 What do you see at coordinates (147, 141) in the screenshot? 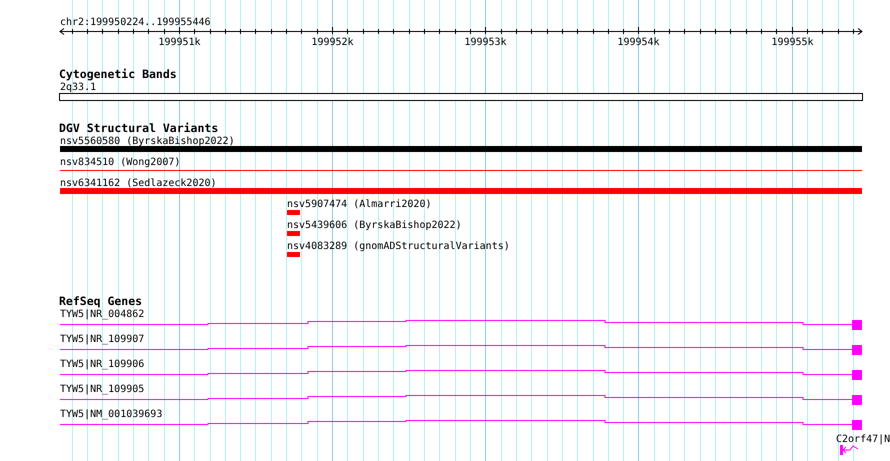
I see `variant-label: nsv5560580 (ByrskaBishop2022)` at bounding box center [147, 141].